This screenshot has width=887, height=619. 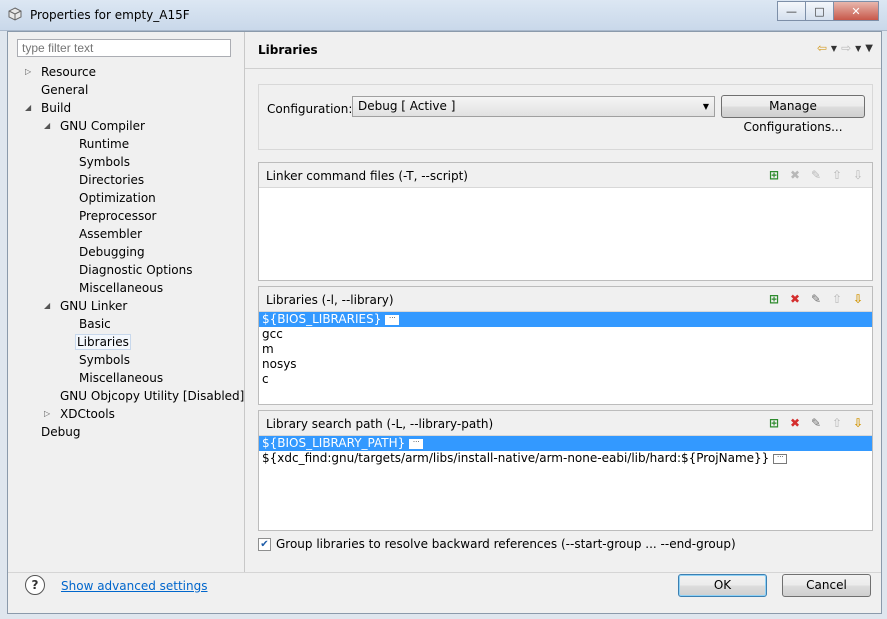 What do you see at coordinates (103, 342) in the screenshot?
I see `tree-item-libraries: Libraries` at bounding box center [103, 342].